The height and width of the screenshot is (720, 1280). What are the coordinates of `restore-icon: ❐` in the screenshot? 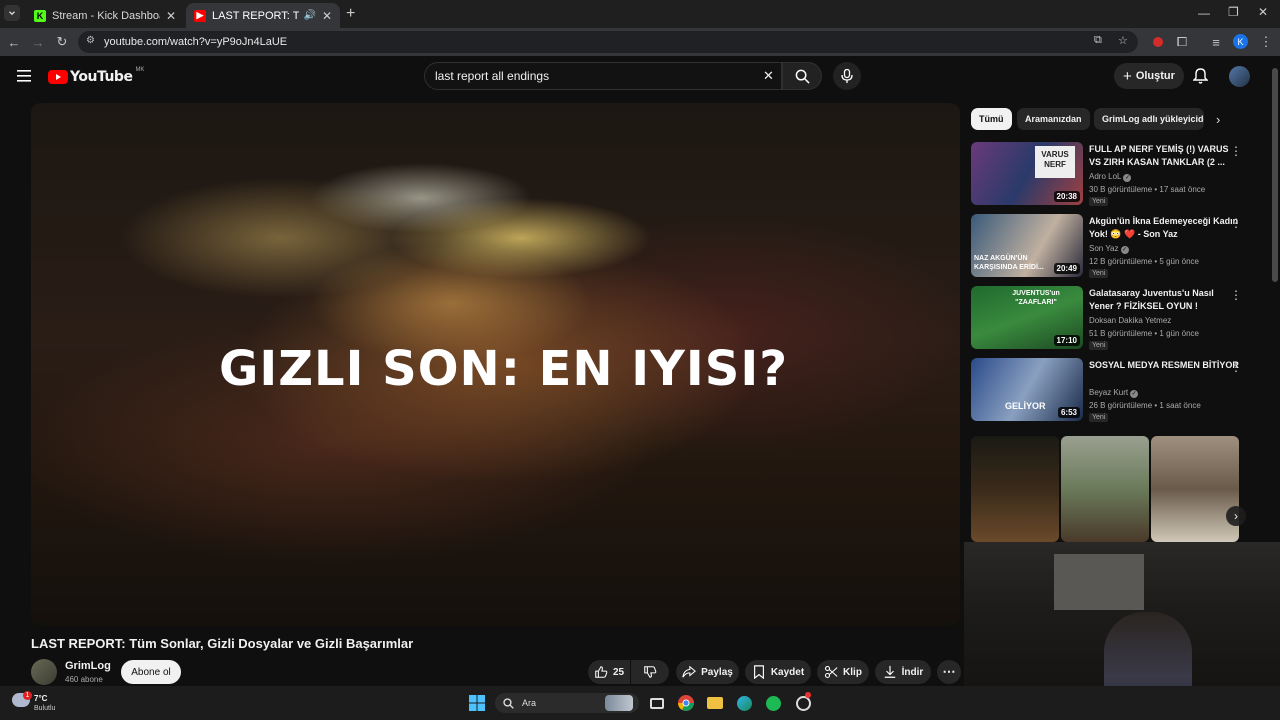 It's located at (1233, 12).